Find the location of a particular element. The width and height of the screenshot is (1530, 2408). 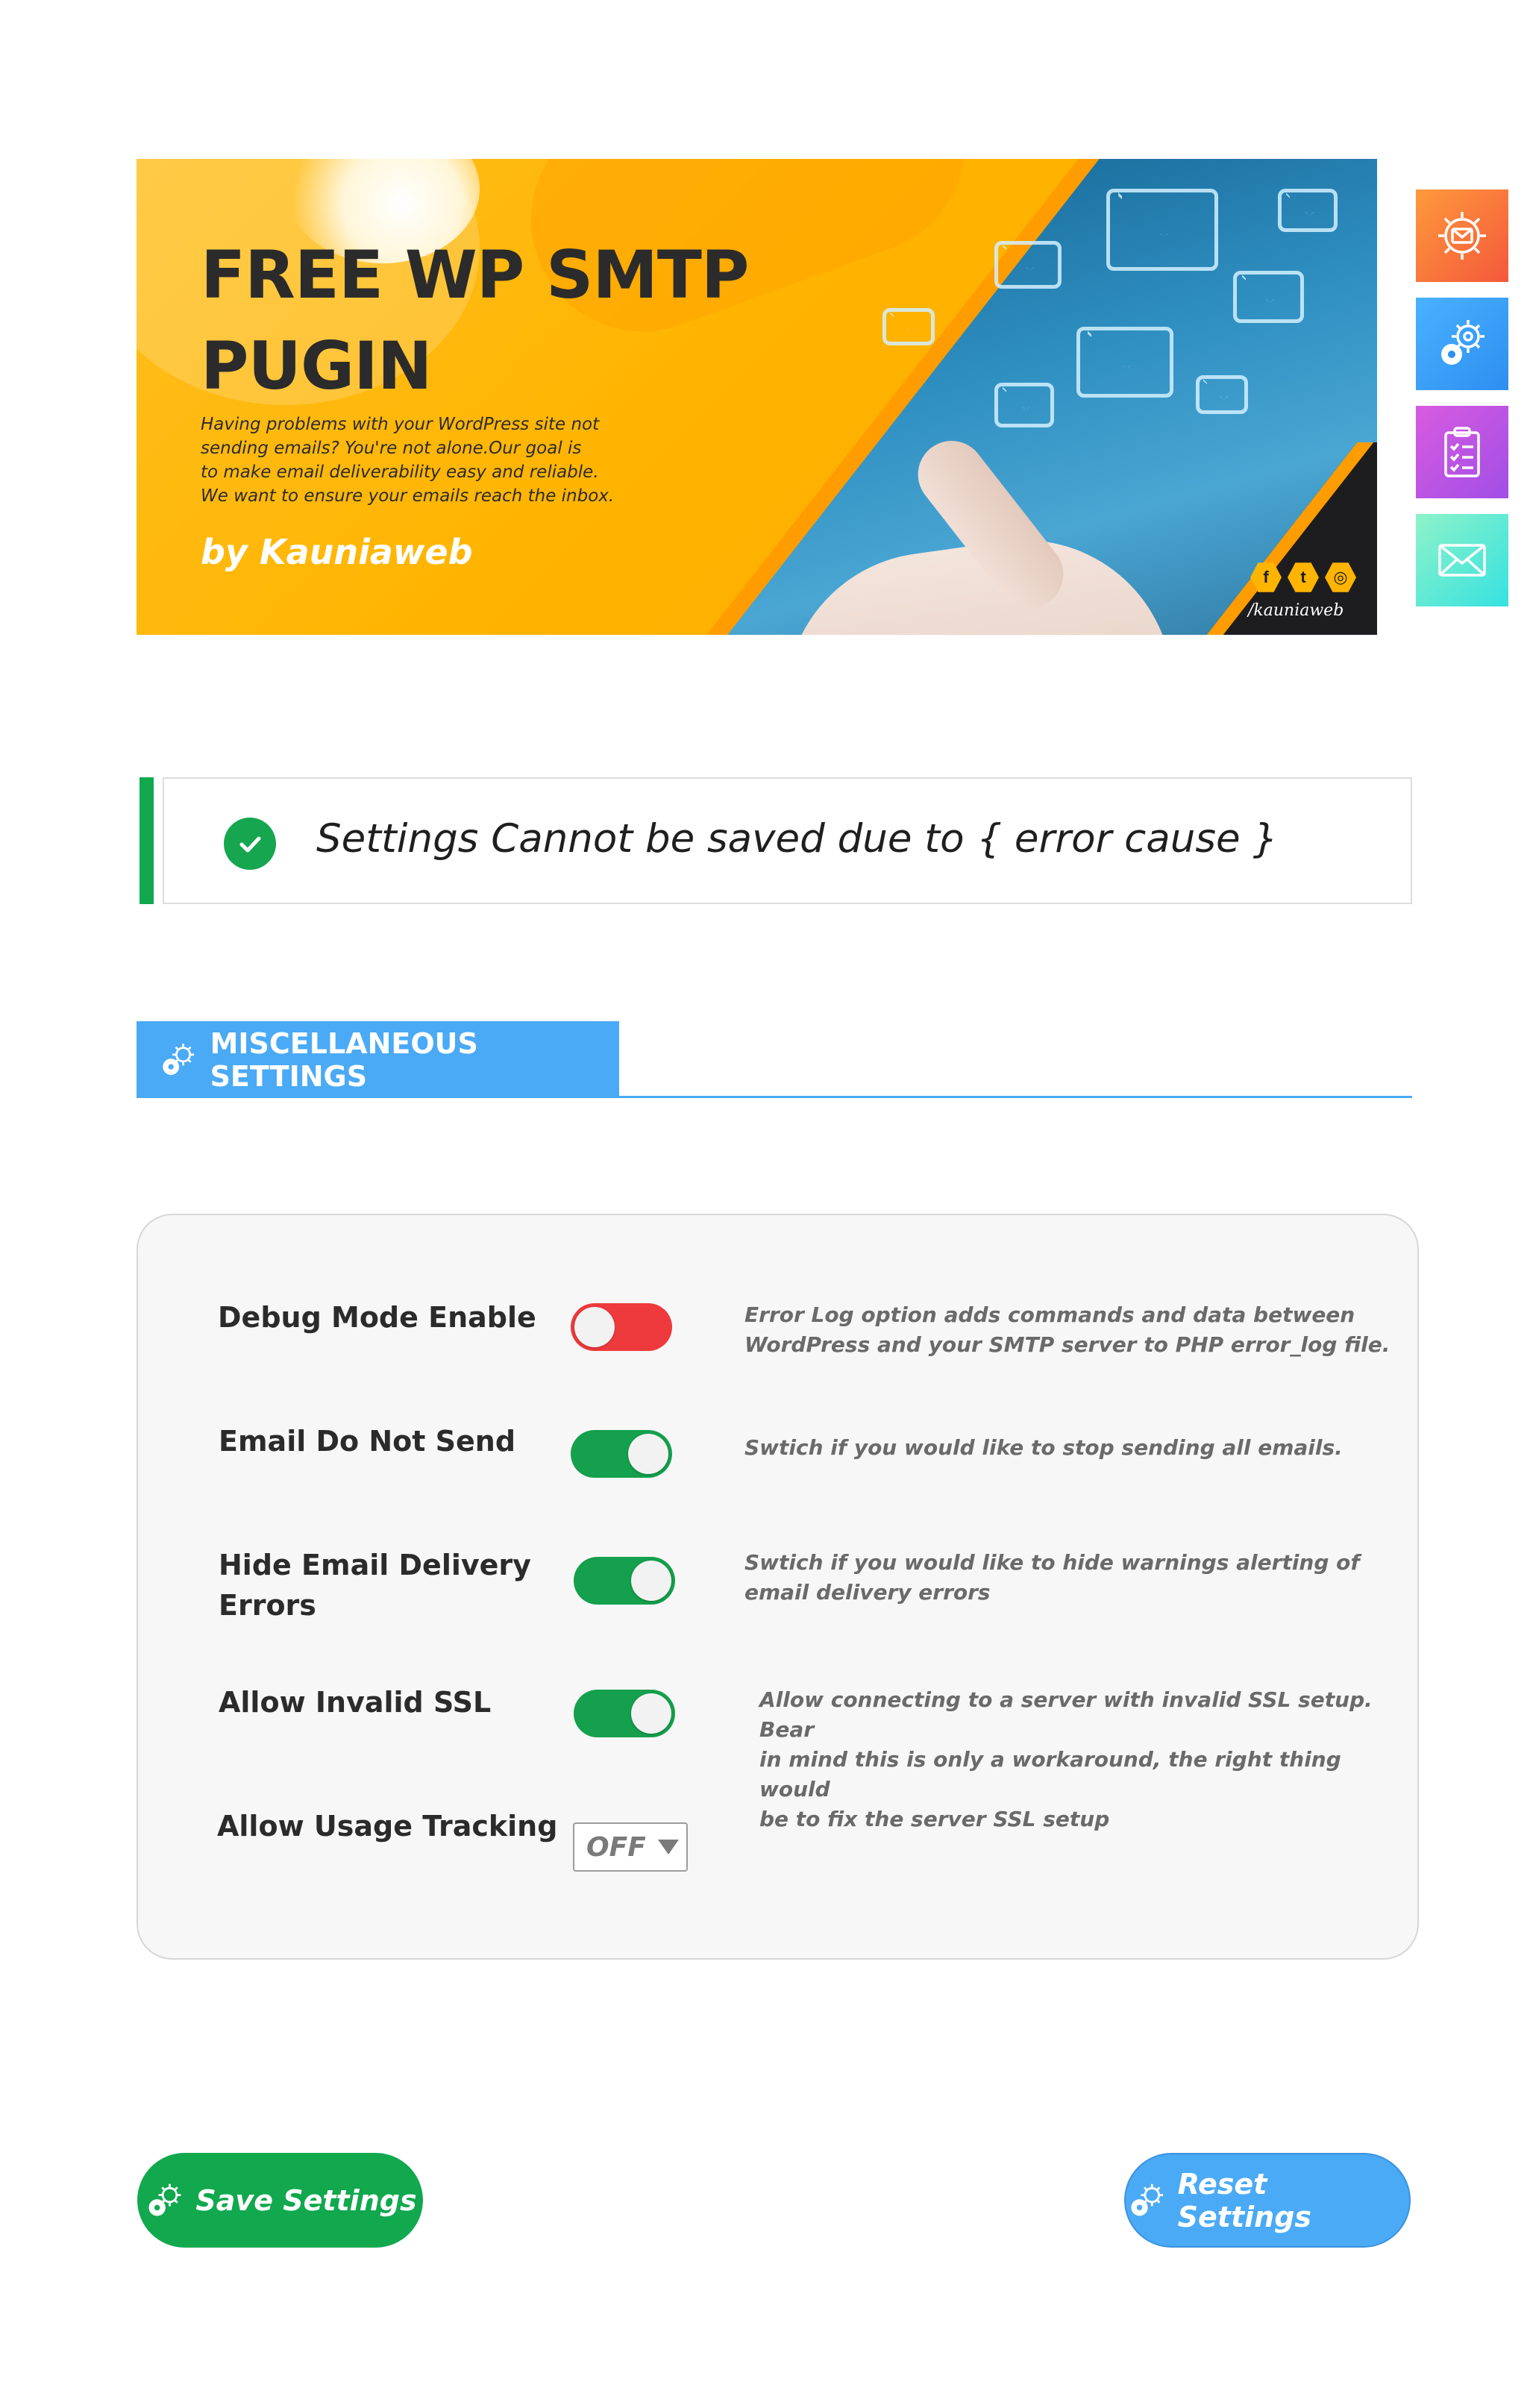

gear-envelope-icon is located at coordinates (1462, 236).